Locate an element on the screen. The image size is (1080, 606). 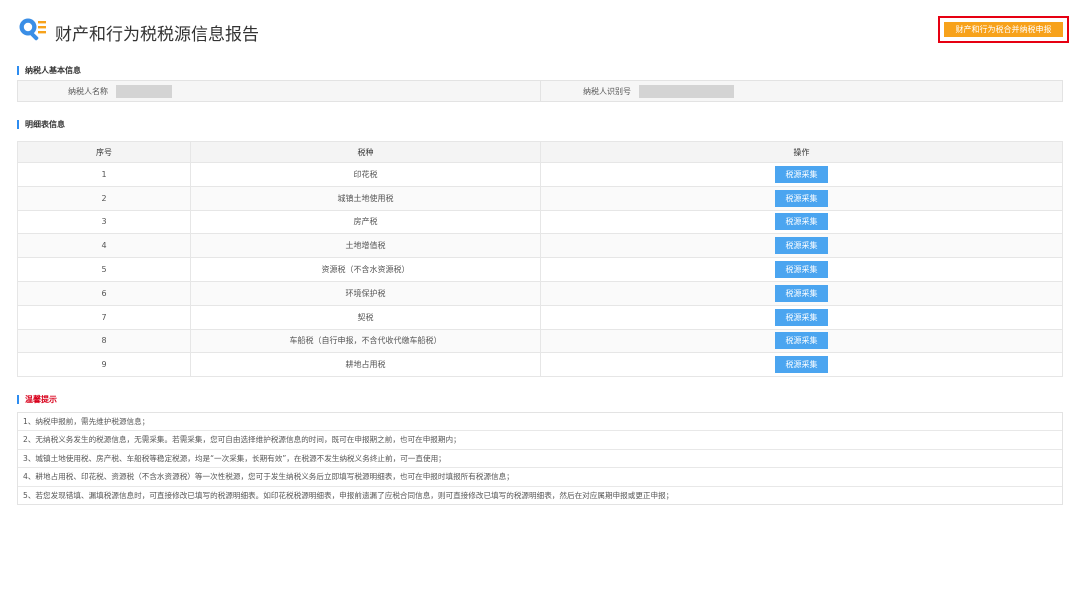
table-header-row: 序号 税种 操作 is located at coordinates (540, 152).